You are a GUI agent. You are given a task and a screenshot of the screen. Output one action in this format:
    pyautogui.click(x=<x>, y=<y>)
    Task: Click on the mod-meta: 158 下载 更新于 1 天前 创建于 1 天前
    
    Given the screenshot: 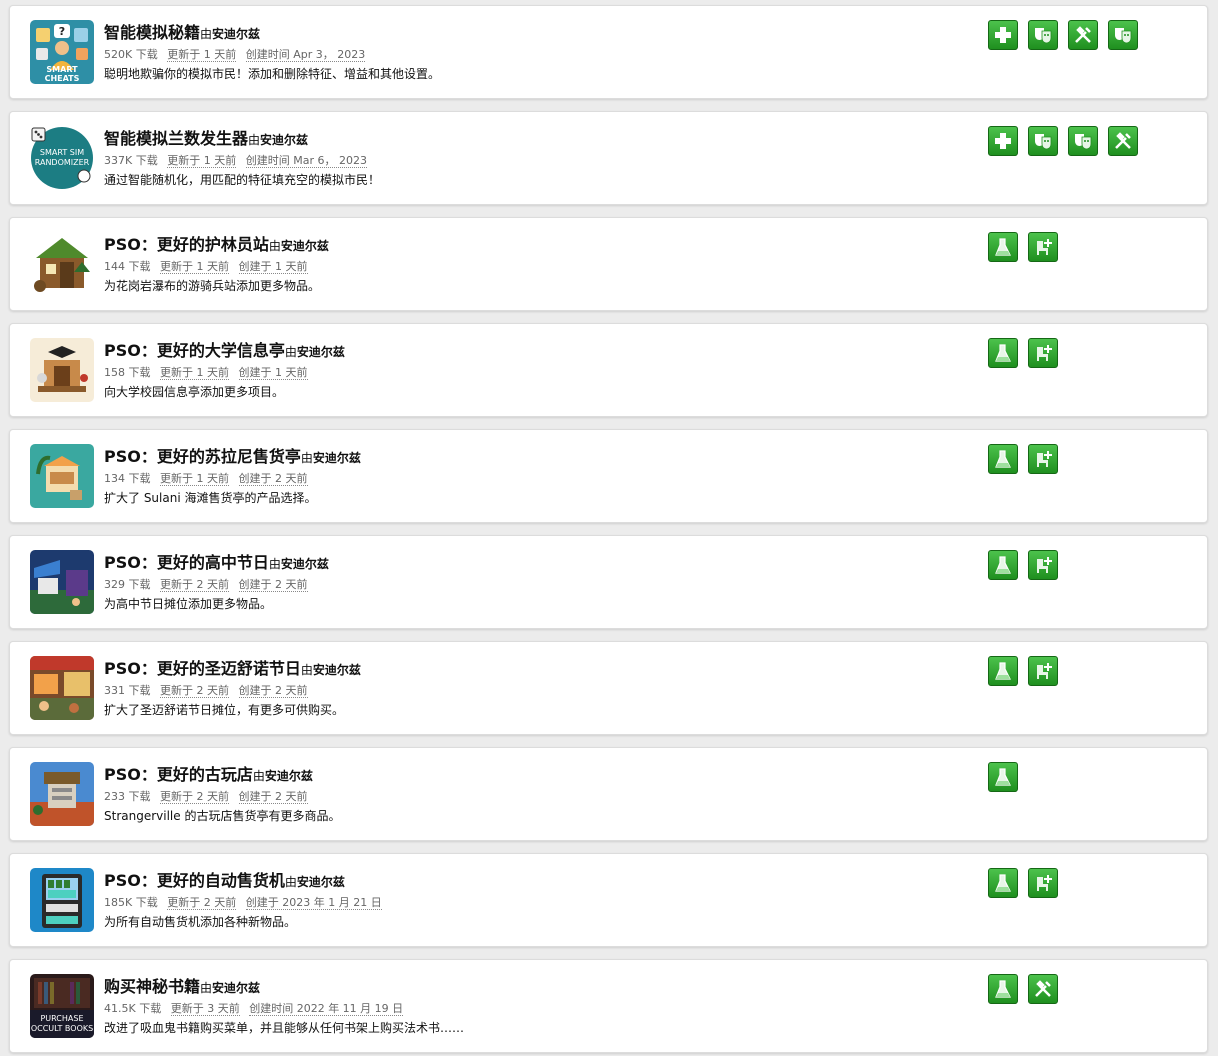 What is the action you would take?
    pyautogui.click(x=209, y=372)
    